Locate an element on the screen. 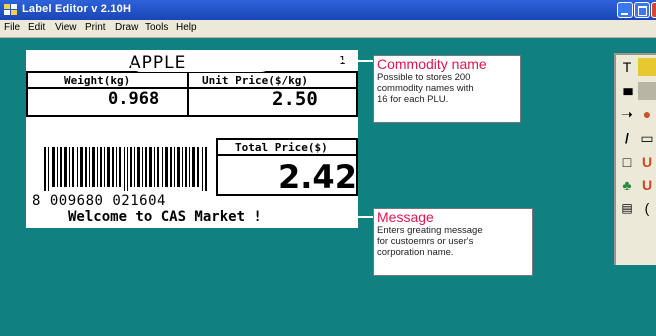 This screenshot has width=656, height=336. weight-header: Weight(kg) is located at coordinates (97, 80).